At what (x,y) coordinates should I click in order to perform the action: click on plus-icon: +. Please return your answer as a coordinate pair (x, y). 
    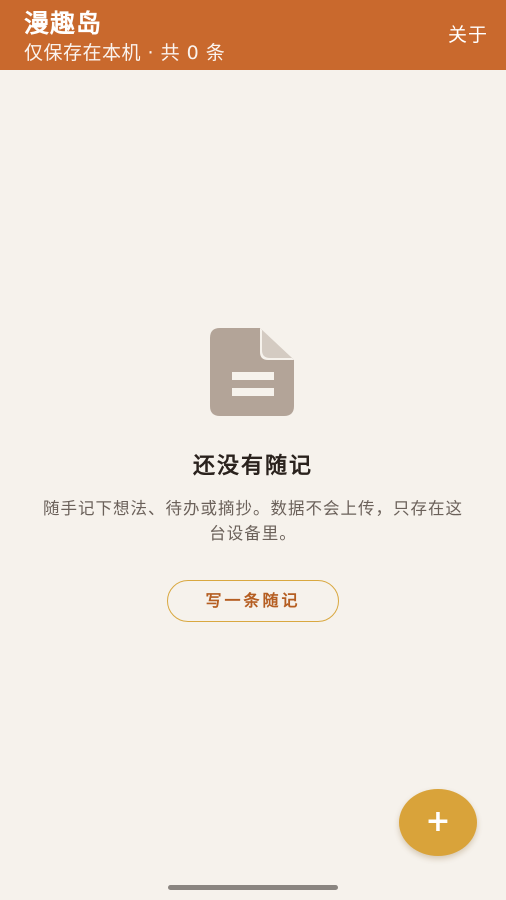
    Looking at the image, I should click on (438, 821).